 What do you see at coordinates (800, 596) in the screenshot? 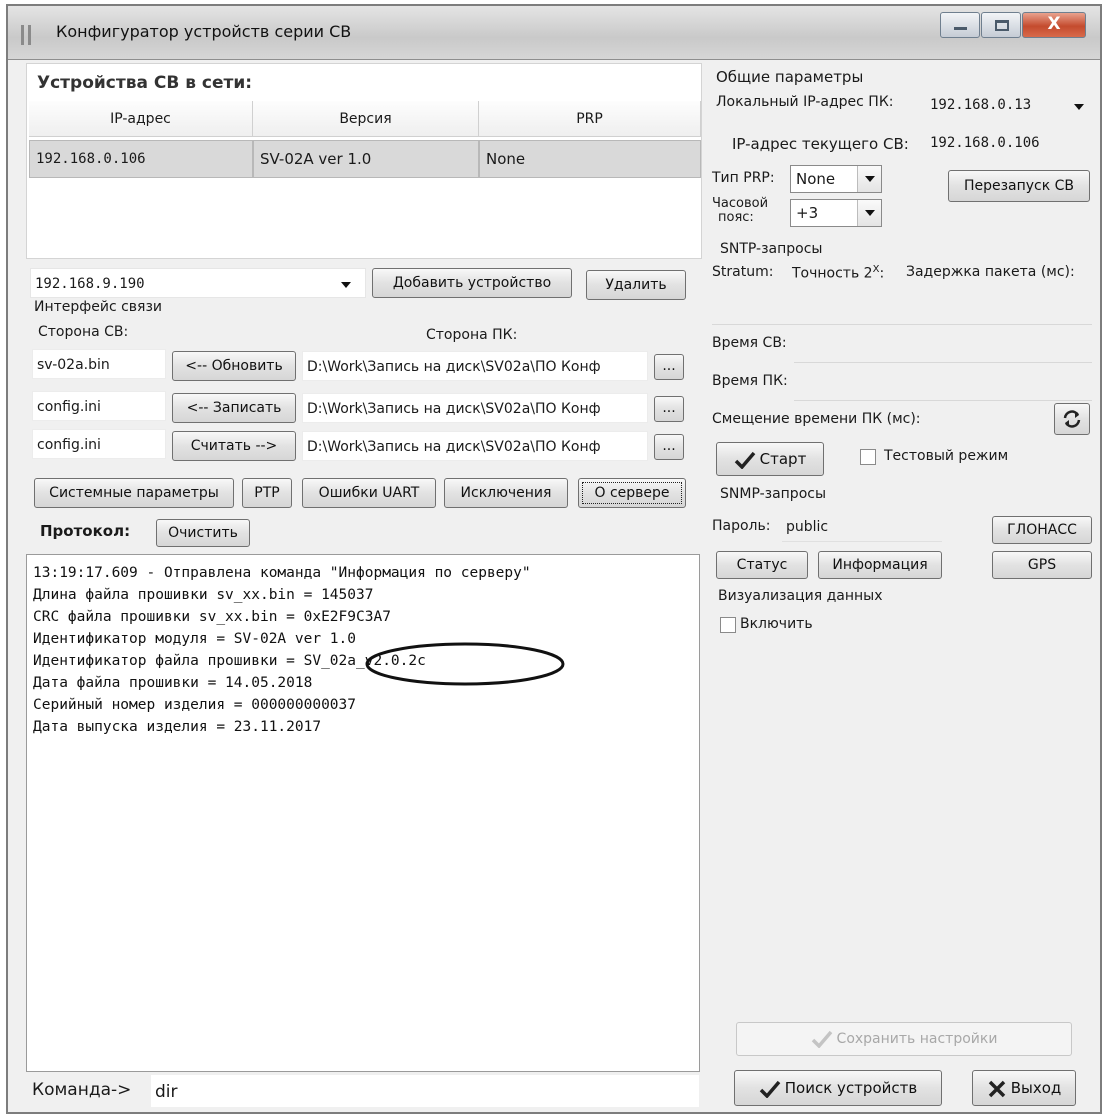
I see `visualization-title: Визуализация данных` at bounding box center [800, 596].